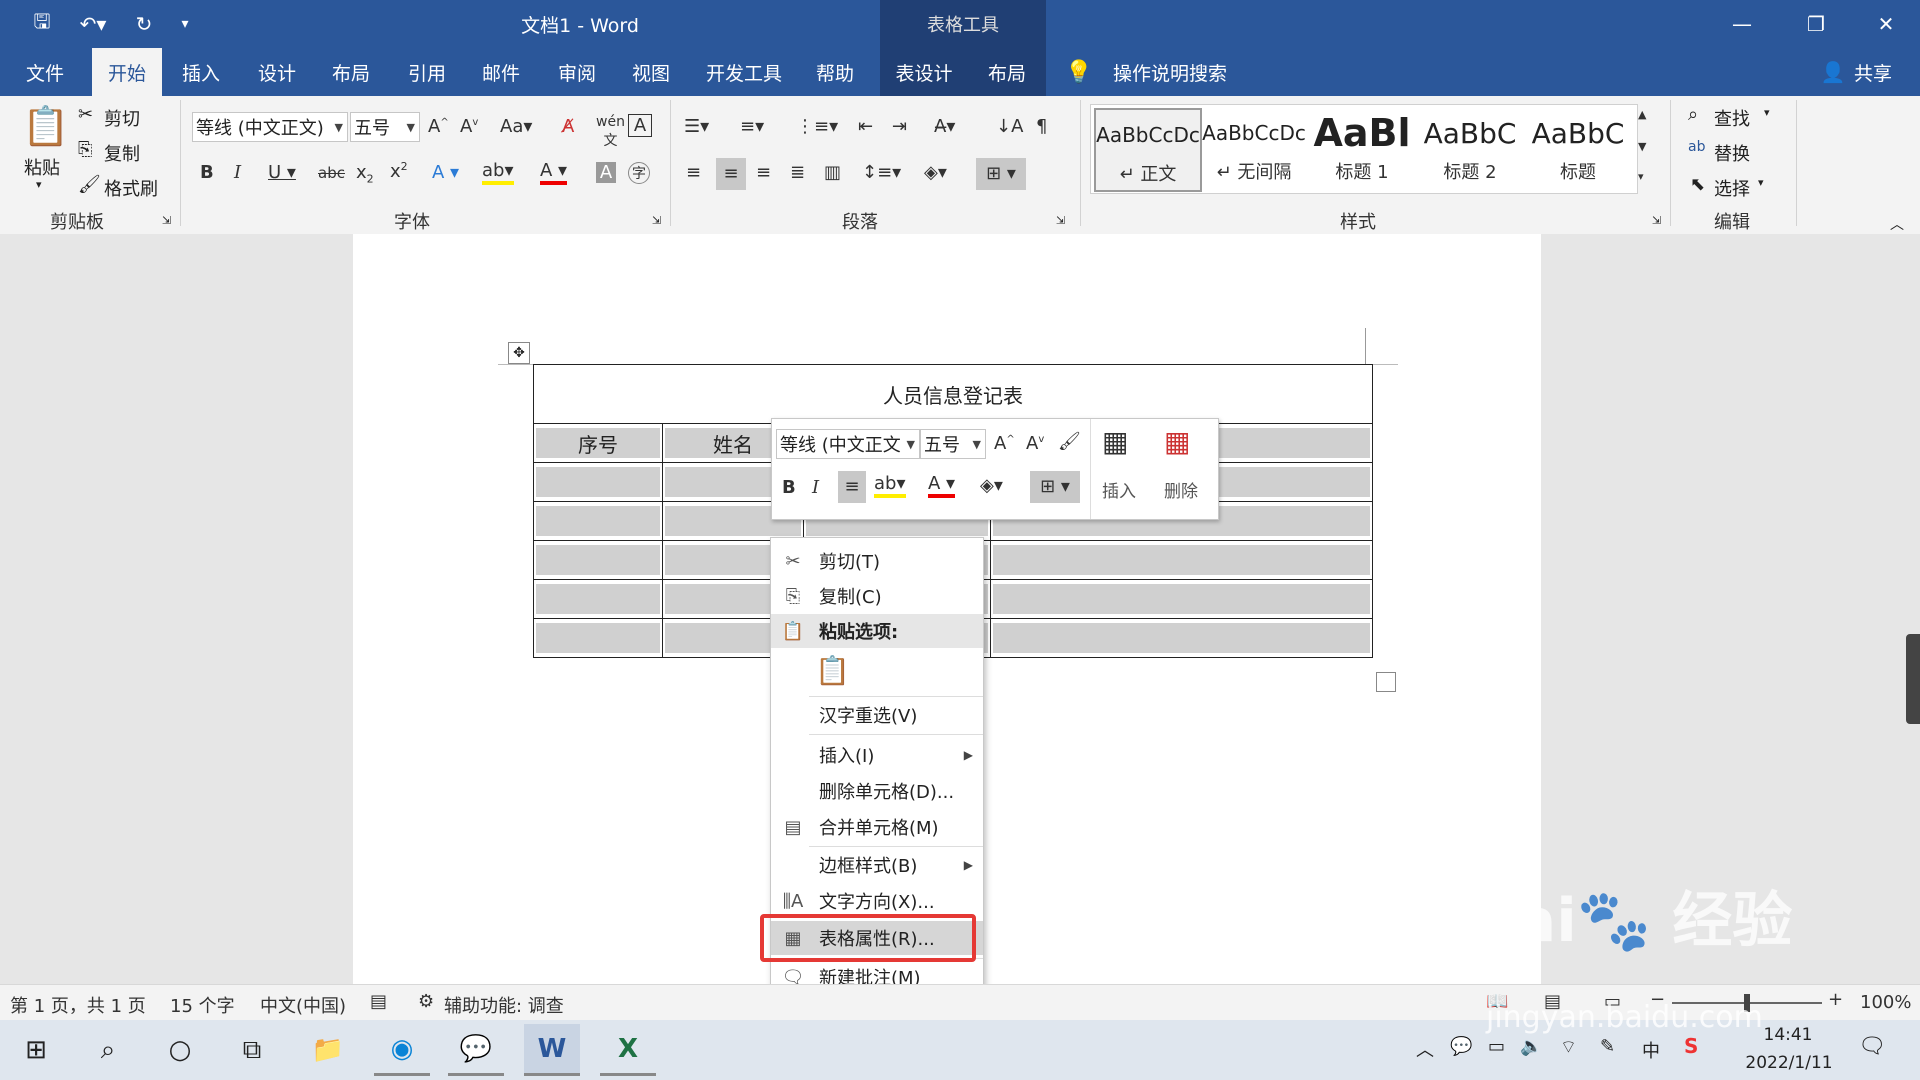 This screenshot has height=1080, width=1920. Describe the element at coordinates (1060, 220) in the screenshot. I see `paragraph-dialog-launcher-icon: ⇲` at that location.